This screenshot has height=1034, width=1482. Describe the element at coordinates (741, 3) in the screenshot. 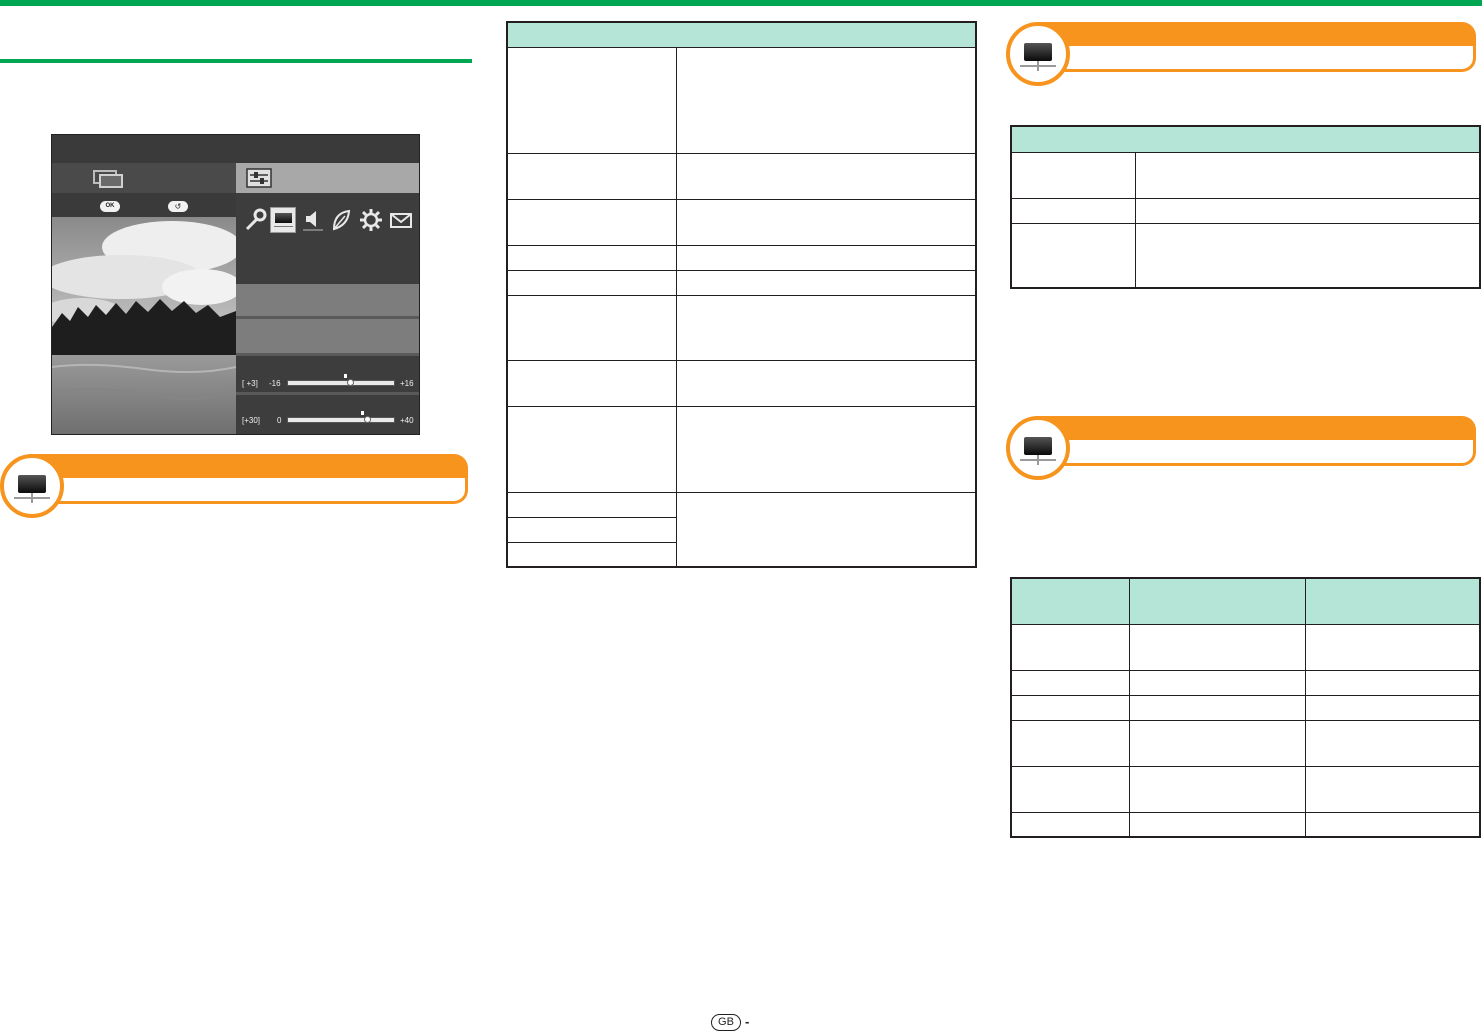

I see `top-accent-bar` at that location.